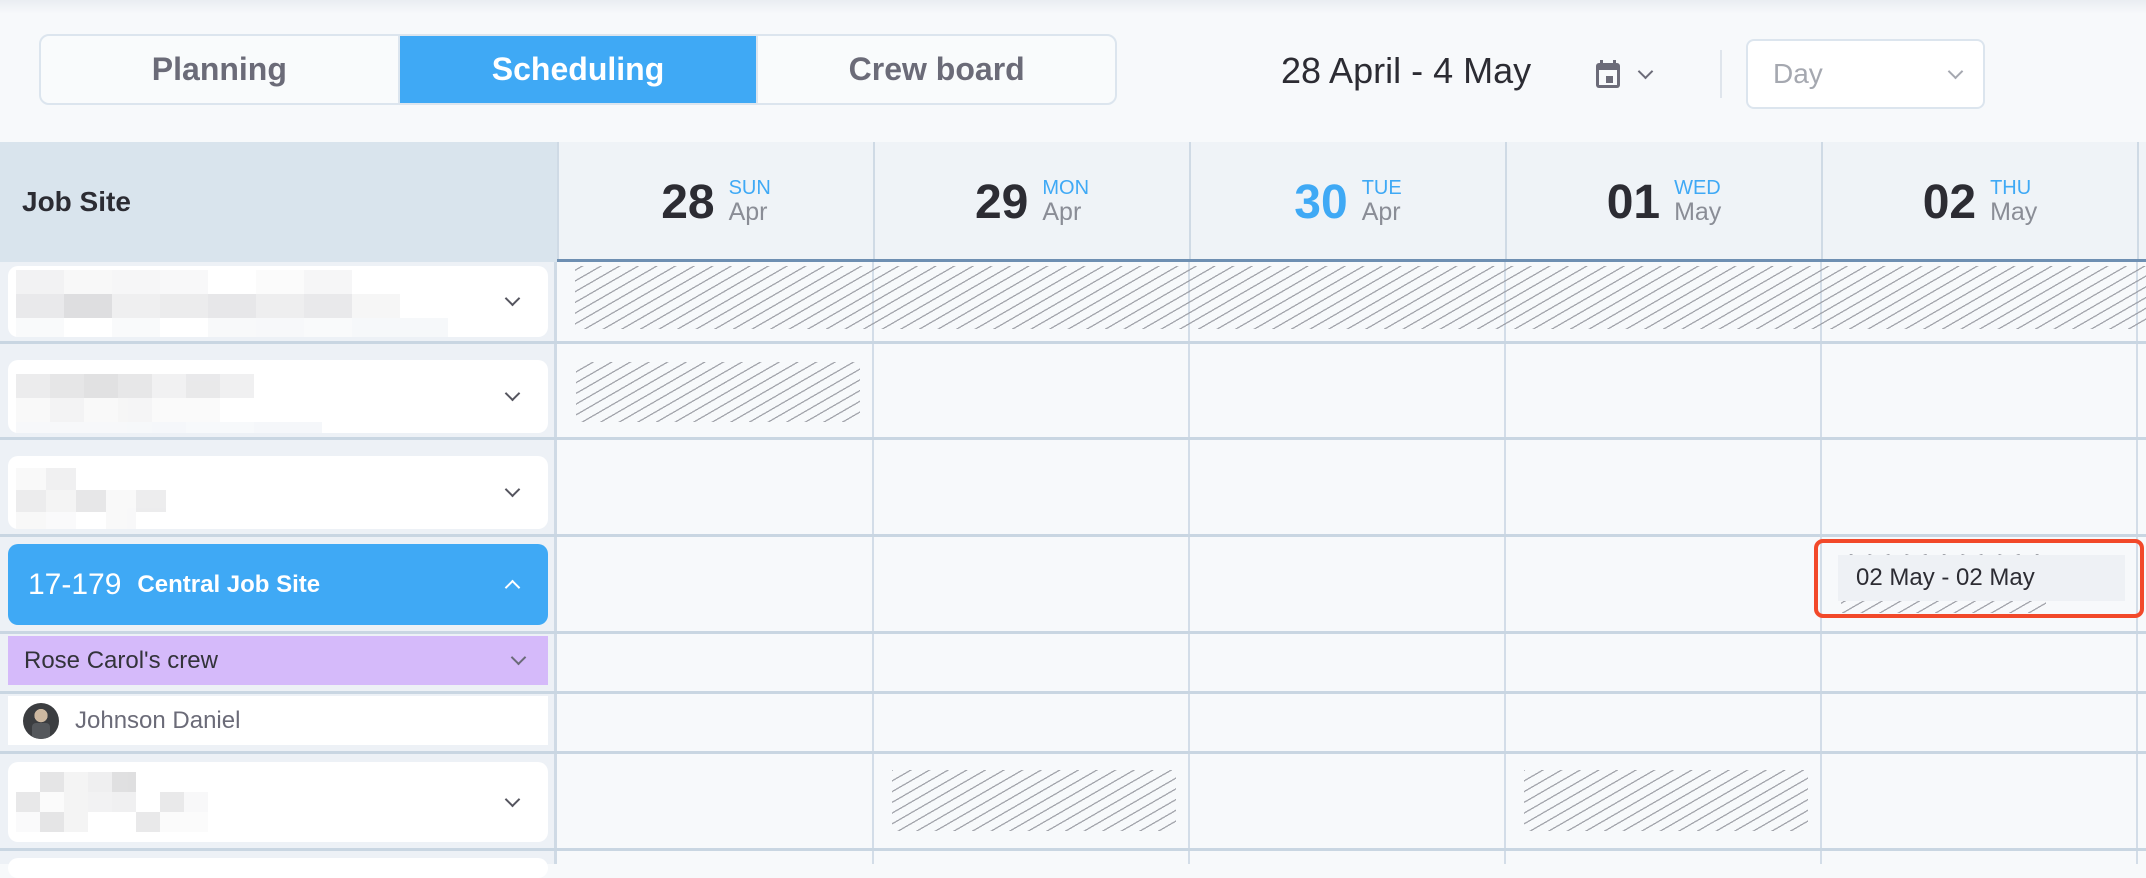  What do you see at coordinates (935, 69) in the screenshot?
I see `tab-crew-board: Crew board` at bounding box center [935, 69].